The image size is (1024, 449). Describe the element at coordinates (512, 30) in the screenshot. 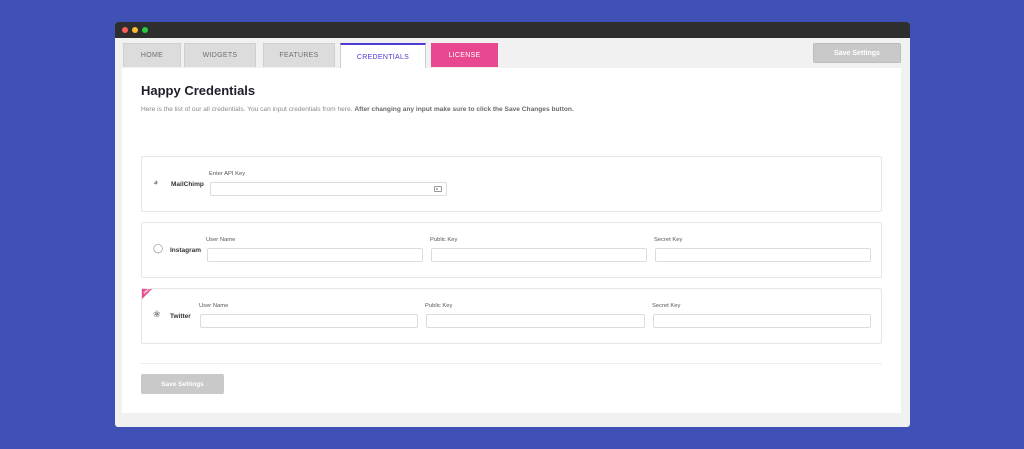

I see `window-titlebar` at that location.